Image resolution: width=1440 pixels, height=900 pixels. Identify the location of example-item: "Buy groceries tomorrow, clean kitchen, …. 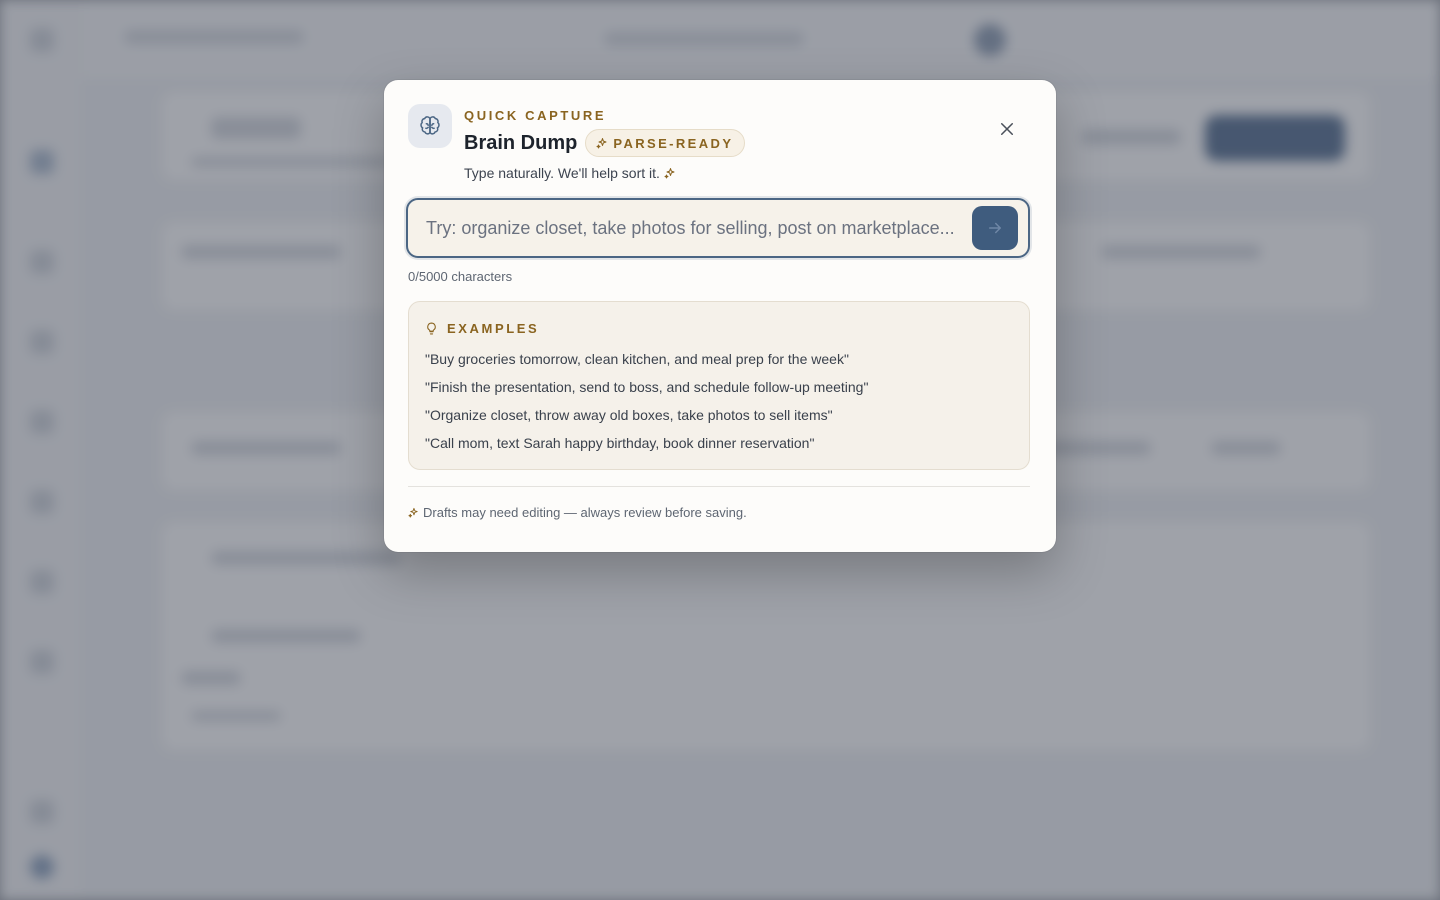
(719, 359).